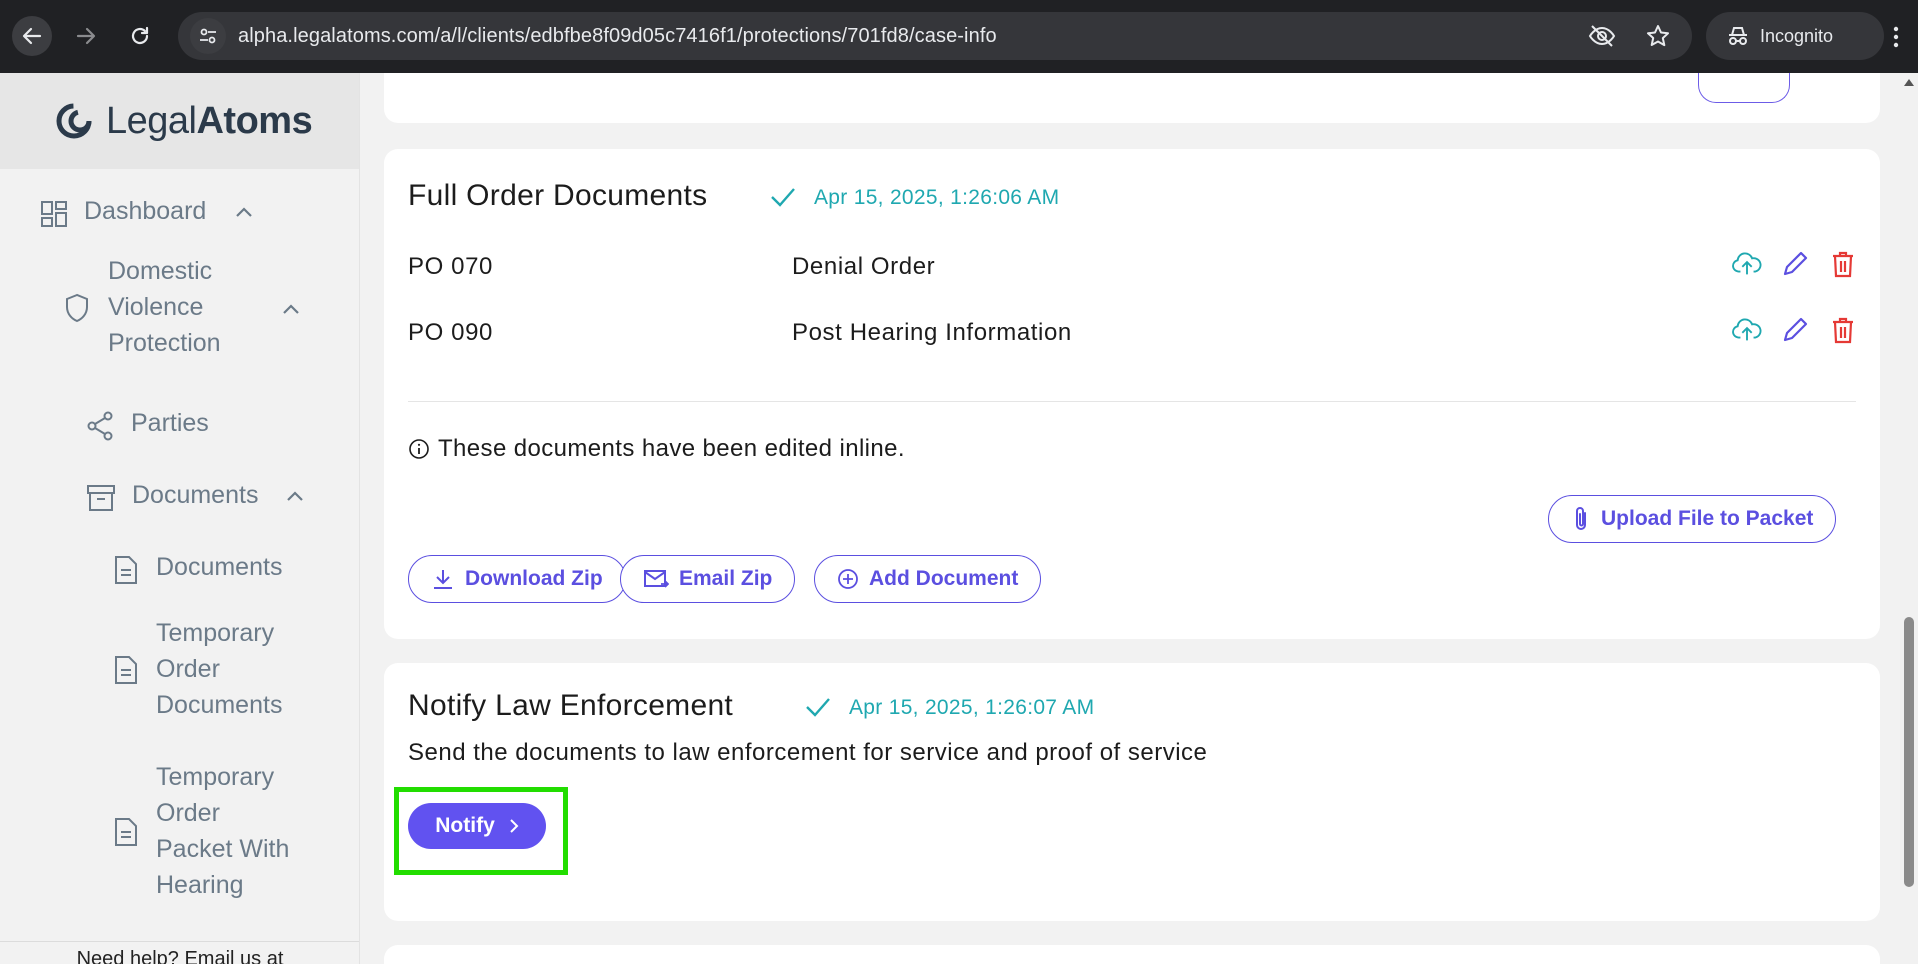  What do you see at coordinates (1132, 954) in the screenshot?
I see `next-section-card` at bounding box center [1132, 954].